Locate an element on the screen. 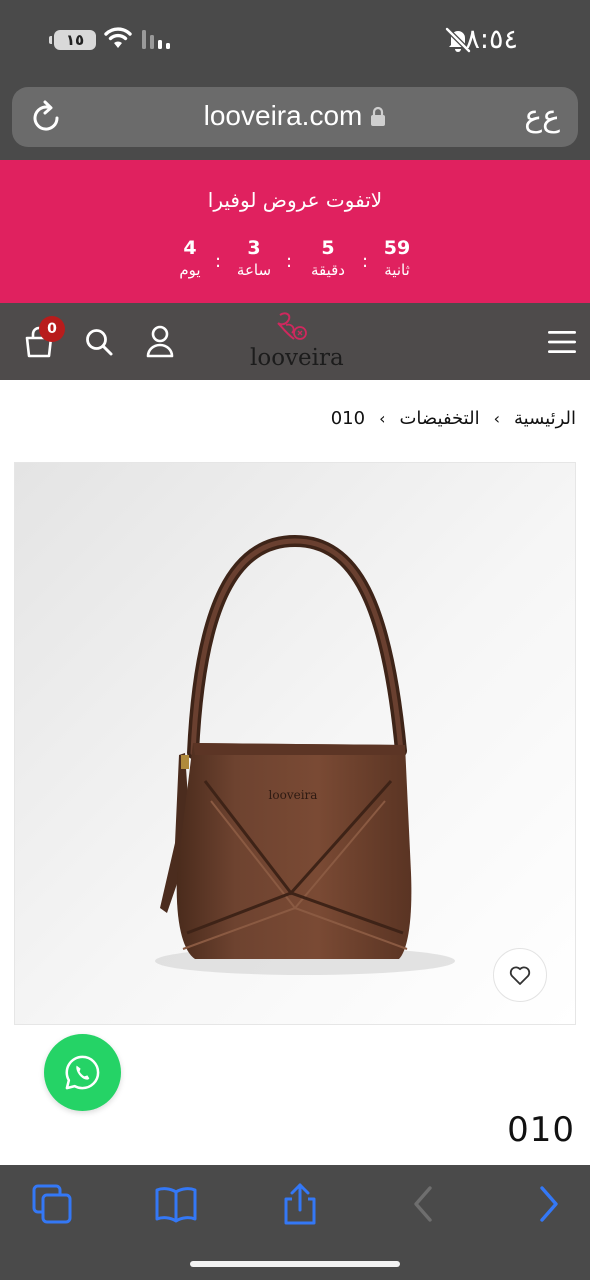 The height and width of the screenshot is (1280, 590). countdown-timer: 59 ثانية : 5 دقيقة : 3 ساعة : 4 يوم is located at coordinates (295, 265).